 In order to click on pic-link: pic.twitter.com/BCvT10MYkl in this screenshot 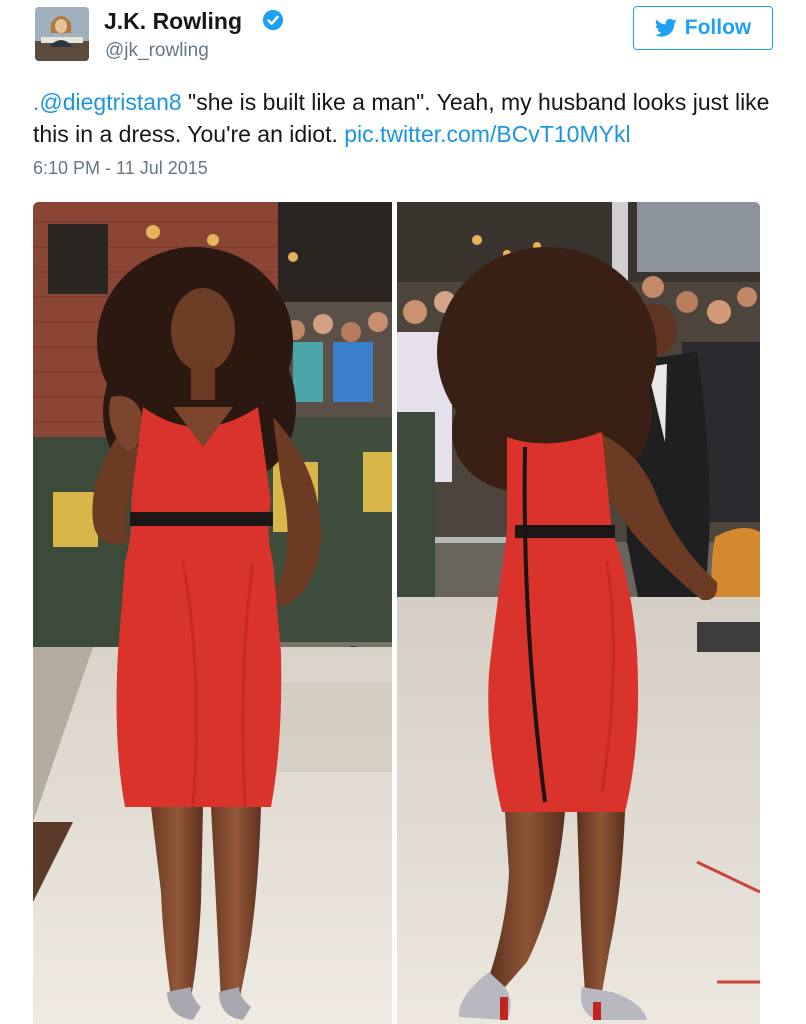, I will do `click(487, 134)`.